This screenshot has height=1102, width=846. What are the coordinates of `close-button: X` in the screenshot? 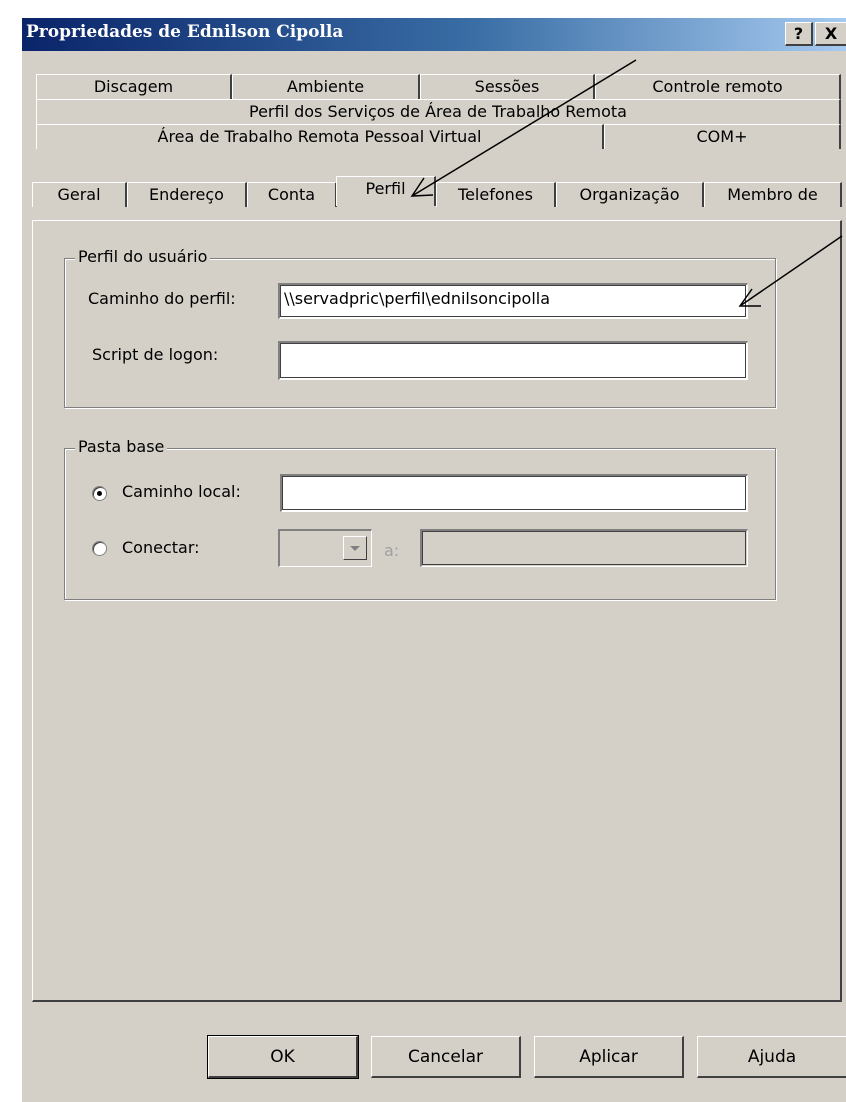 It's located at (830, 34).